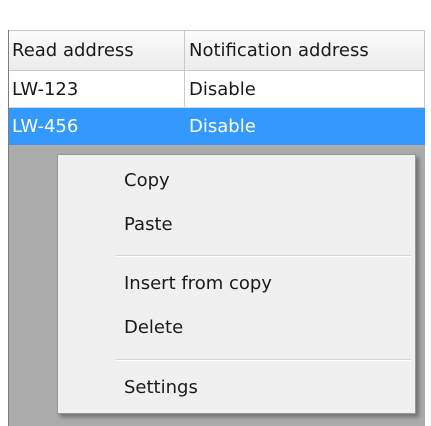 The image size is (431, 426). What do you see at coordinates (236, 224) in the screenshot?
I see `menu-item-paste: Paste` at bounding box center [236, 224].